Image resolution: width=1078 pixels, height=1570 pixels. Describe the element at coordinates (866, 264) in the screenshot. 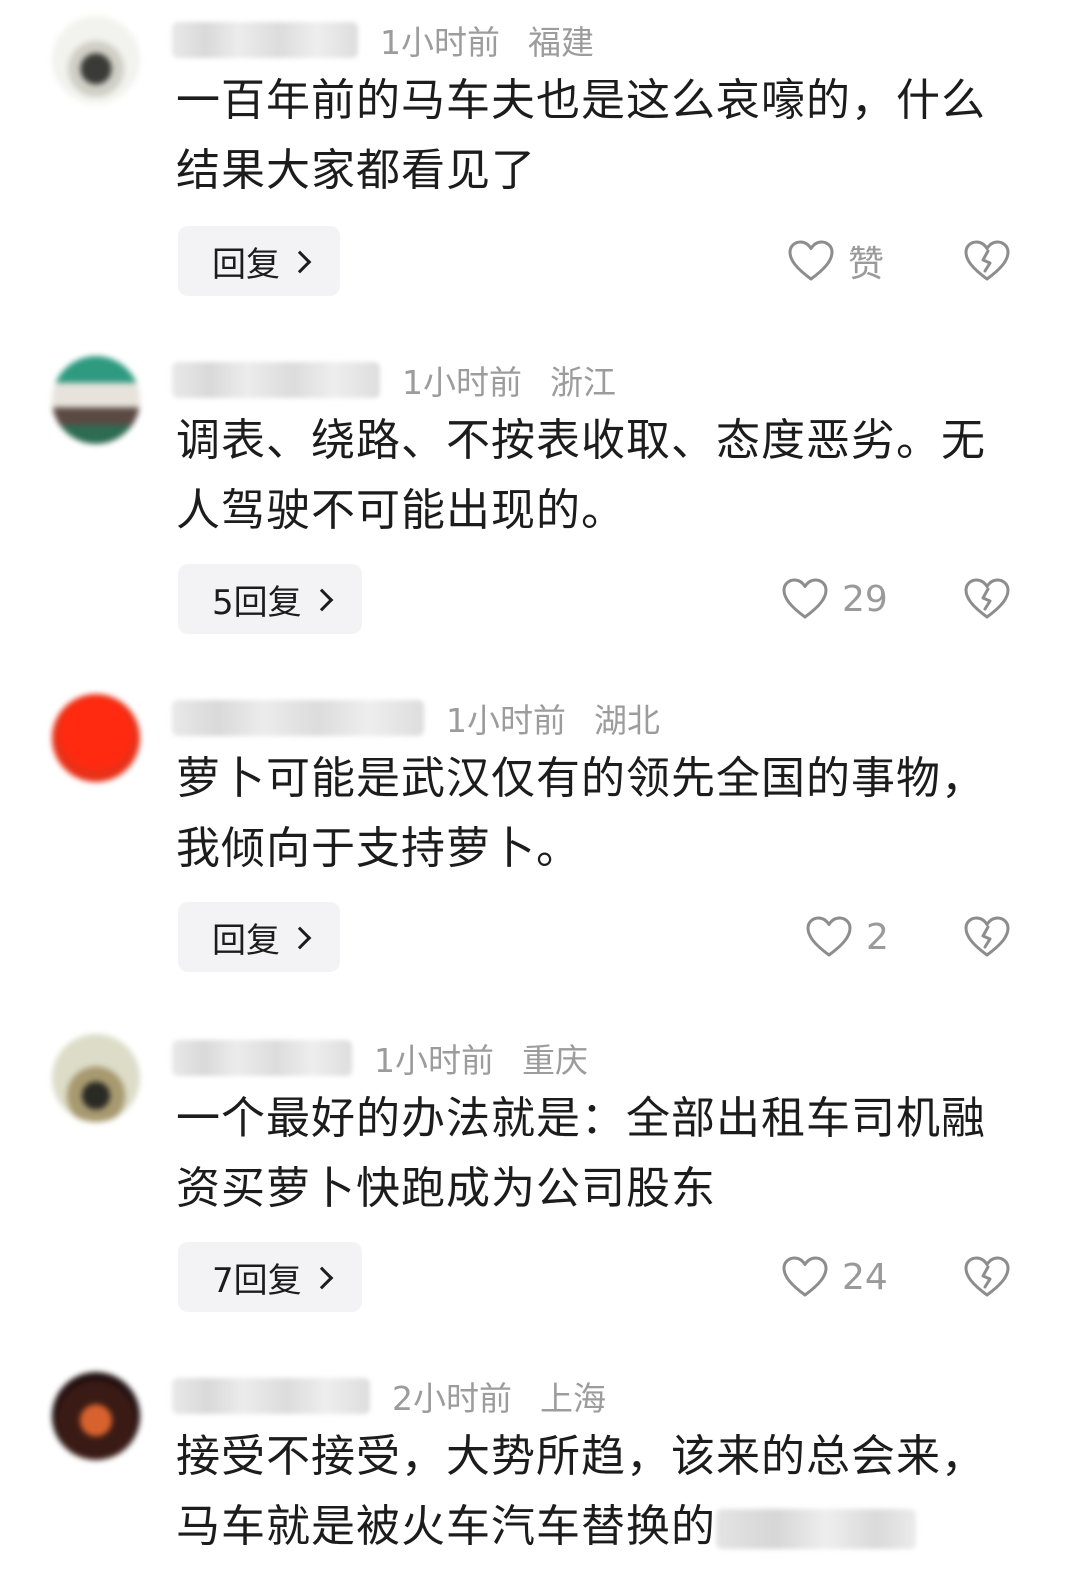

I see `like-count: 赞` at that location.